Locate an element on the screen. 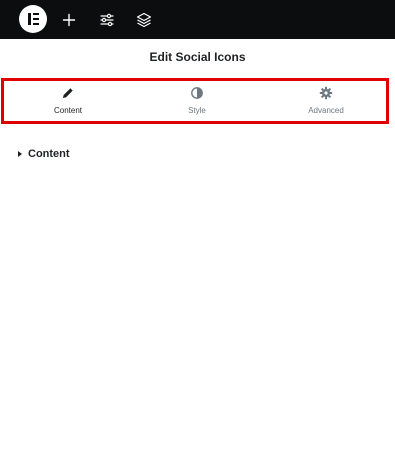  tab-advanced: Advanced is located at coordinates (326, 101).